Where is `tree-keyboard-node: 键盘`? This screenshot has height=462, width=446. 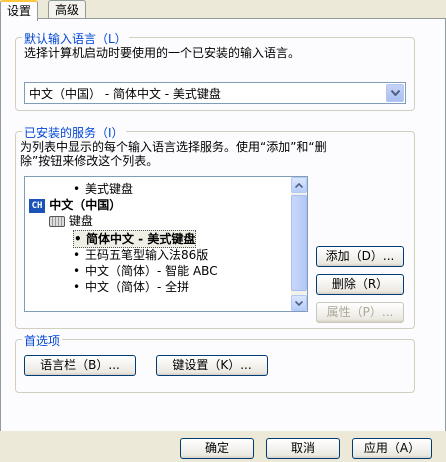
tree-keyboard-node: 键盘 is located at coordinates (71, 221).